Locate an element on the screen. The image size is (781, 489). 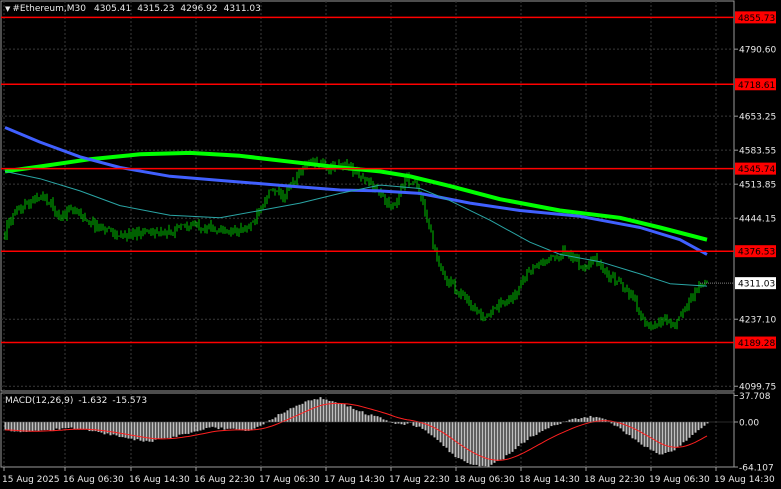
svg-text: 4545.74 is located at coordinates (756, 170).